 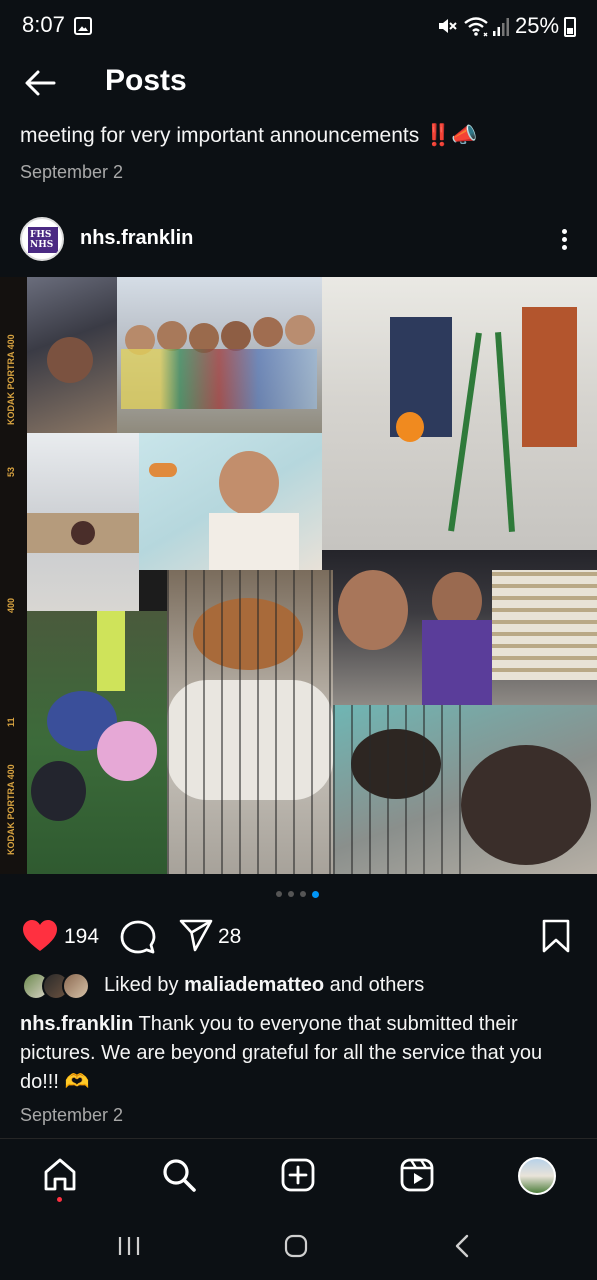 What do you see at coordinates (129, 1246) in the screenshot?
I see `recent-apps-icon` at bounding box center [129, 1246].